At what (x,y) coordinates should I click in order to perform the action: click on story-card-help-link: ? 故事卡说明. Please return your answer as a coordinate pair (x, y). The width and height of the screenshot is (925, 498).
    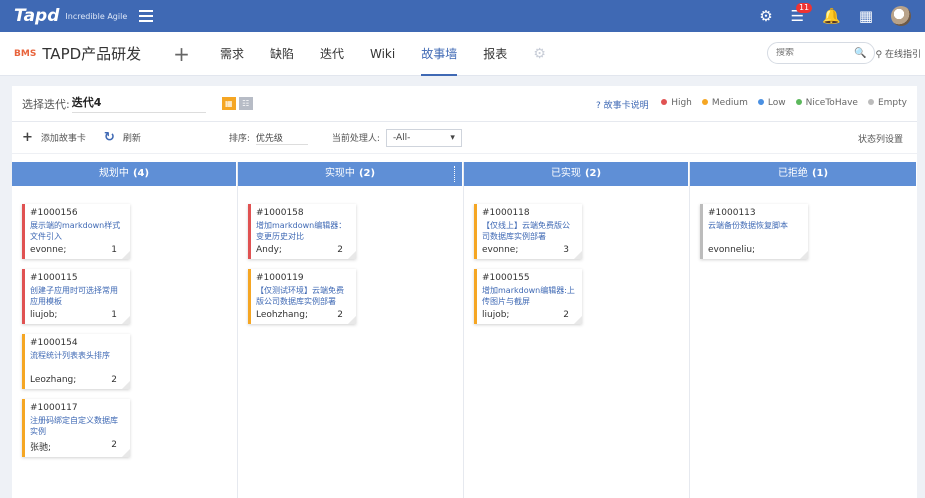
    Looking at the image, I should click on (622, 104).